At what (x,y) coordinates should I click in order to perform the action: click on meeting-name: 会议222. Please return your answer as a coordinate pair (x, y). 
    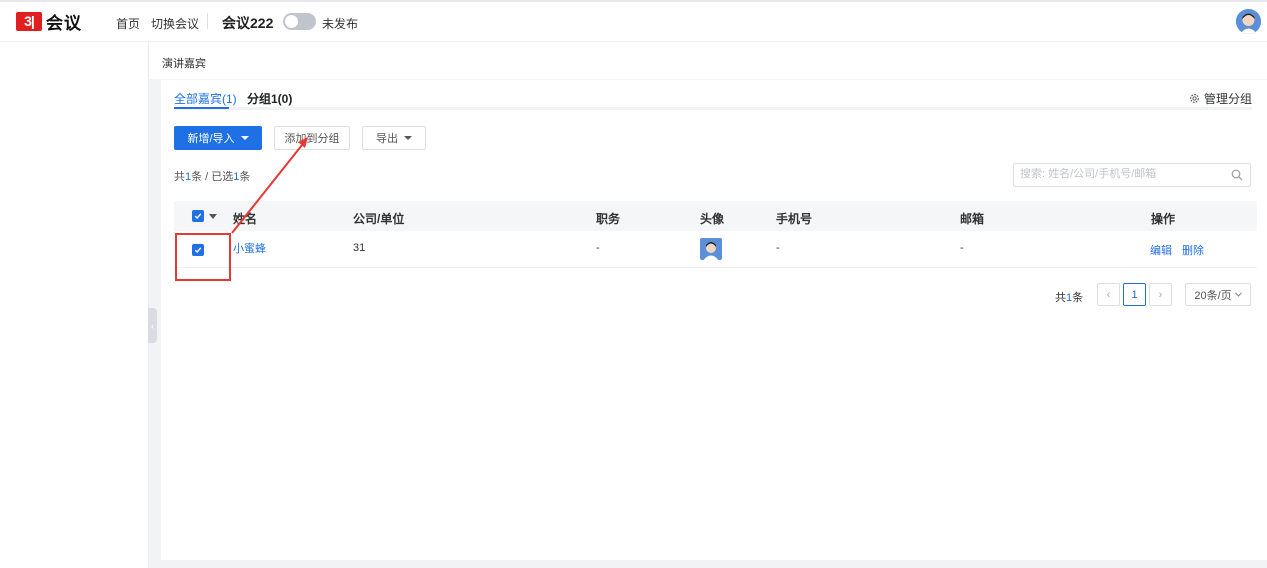
    Looking at the image, I should click on (248, 23).